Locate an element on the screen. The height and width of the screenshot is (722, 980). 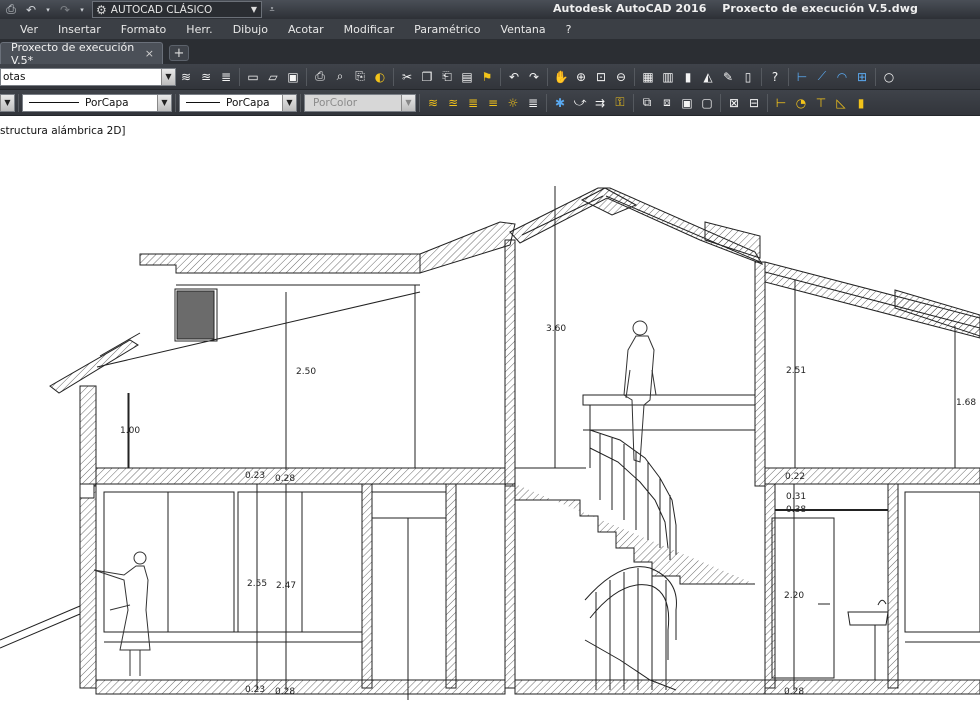
pan-icon: ✋ is located at coordinates (561, 77).